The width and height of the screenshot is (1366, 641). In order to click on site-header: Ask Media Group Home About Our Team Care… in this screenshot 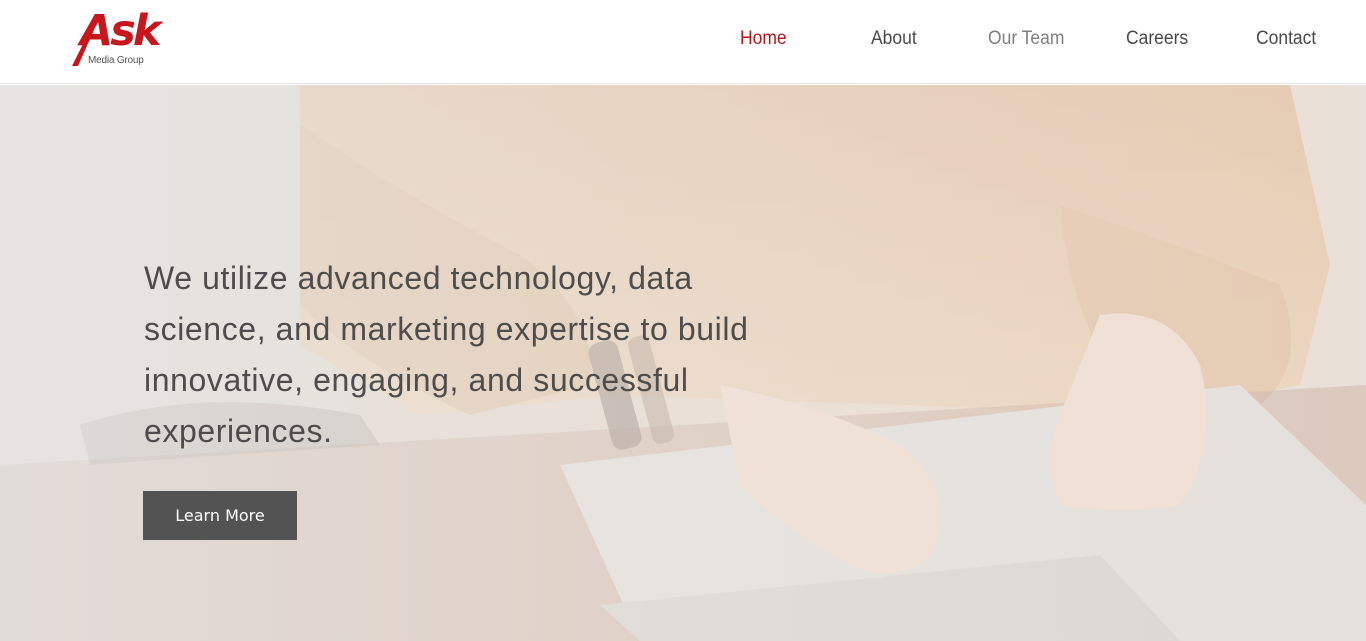, I will do `click(683, 42)`.